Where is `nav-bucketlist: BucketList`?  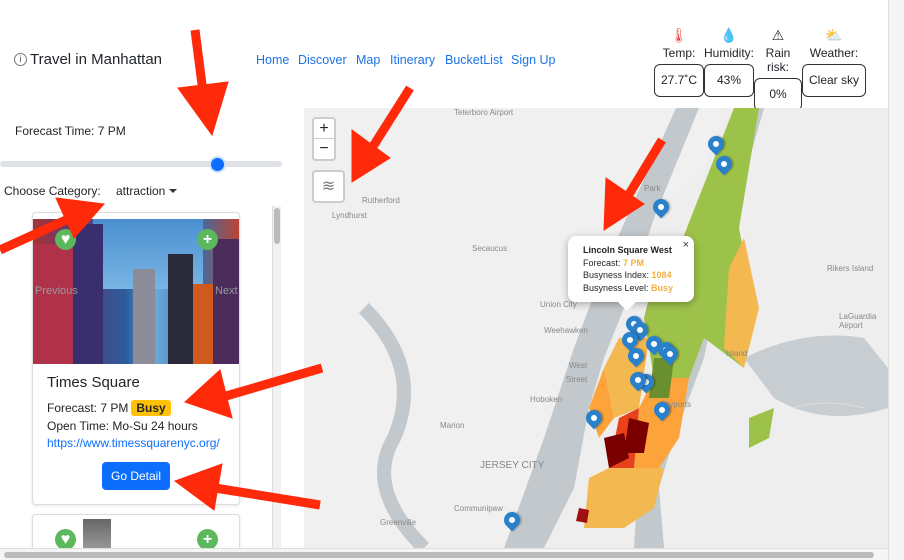
nav-bucketlist: BucketList is located at coordinates (474, 60).